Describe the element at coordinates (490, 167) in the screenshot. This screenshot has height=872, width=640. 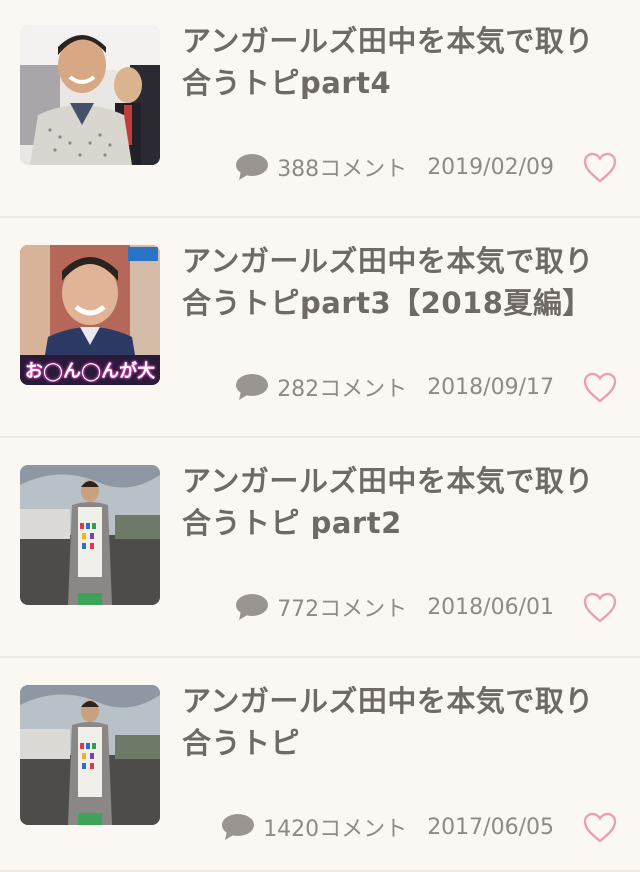
I see `post-date: 2019/02/09` at that location.